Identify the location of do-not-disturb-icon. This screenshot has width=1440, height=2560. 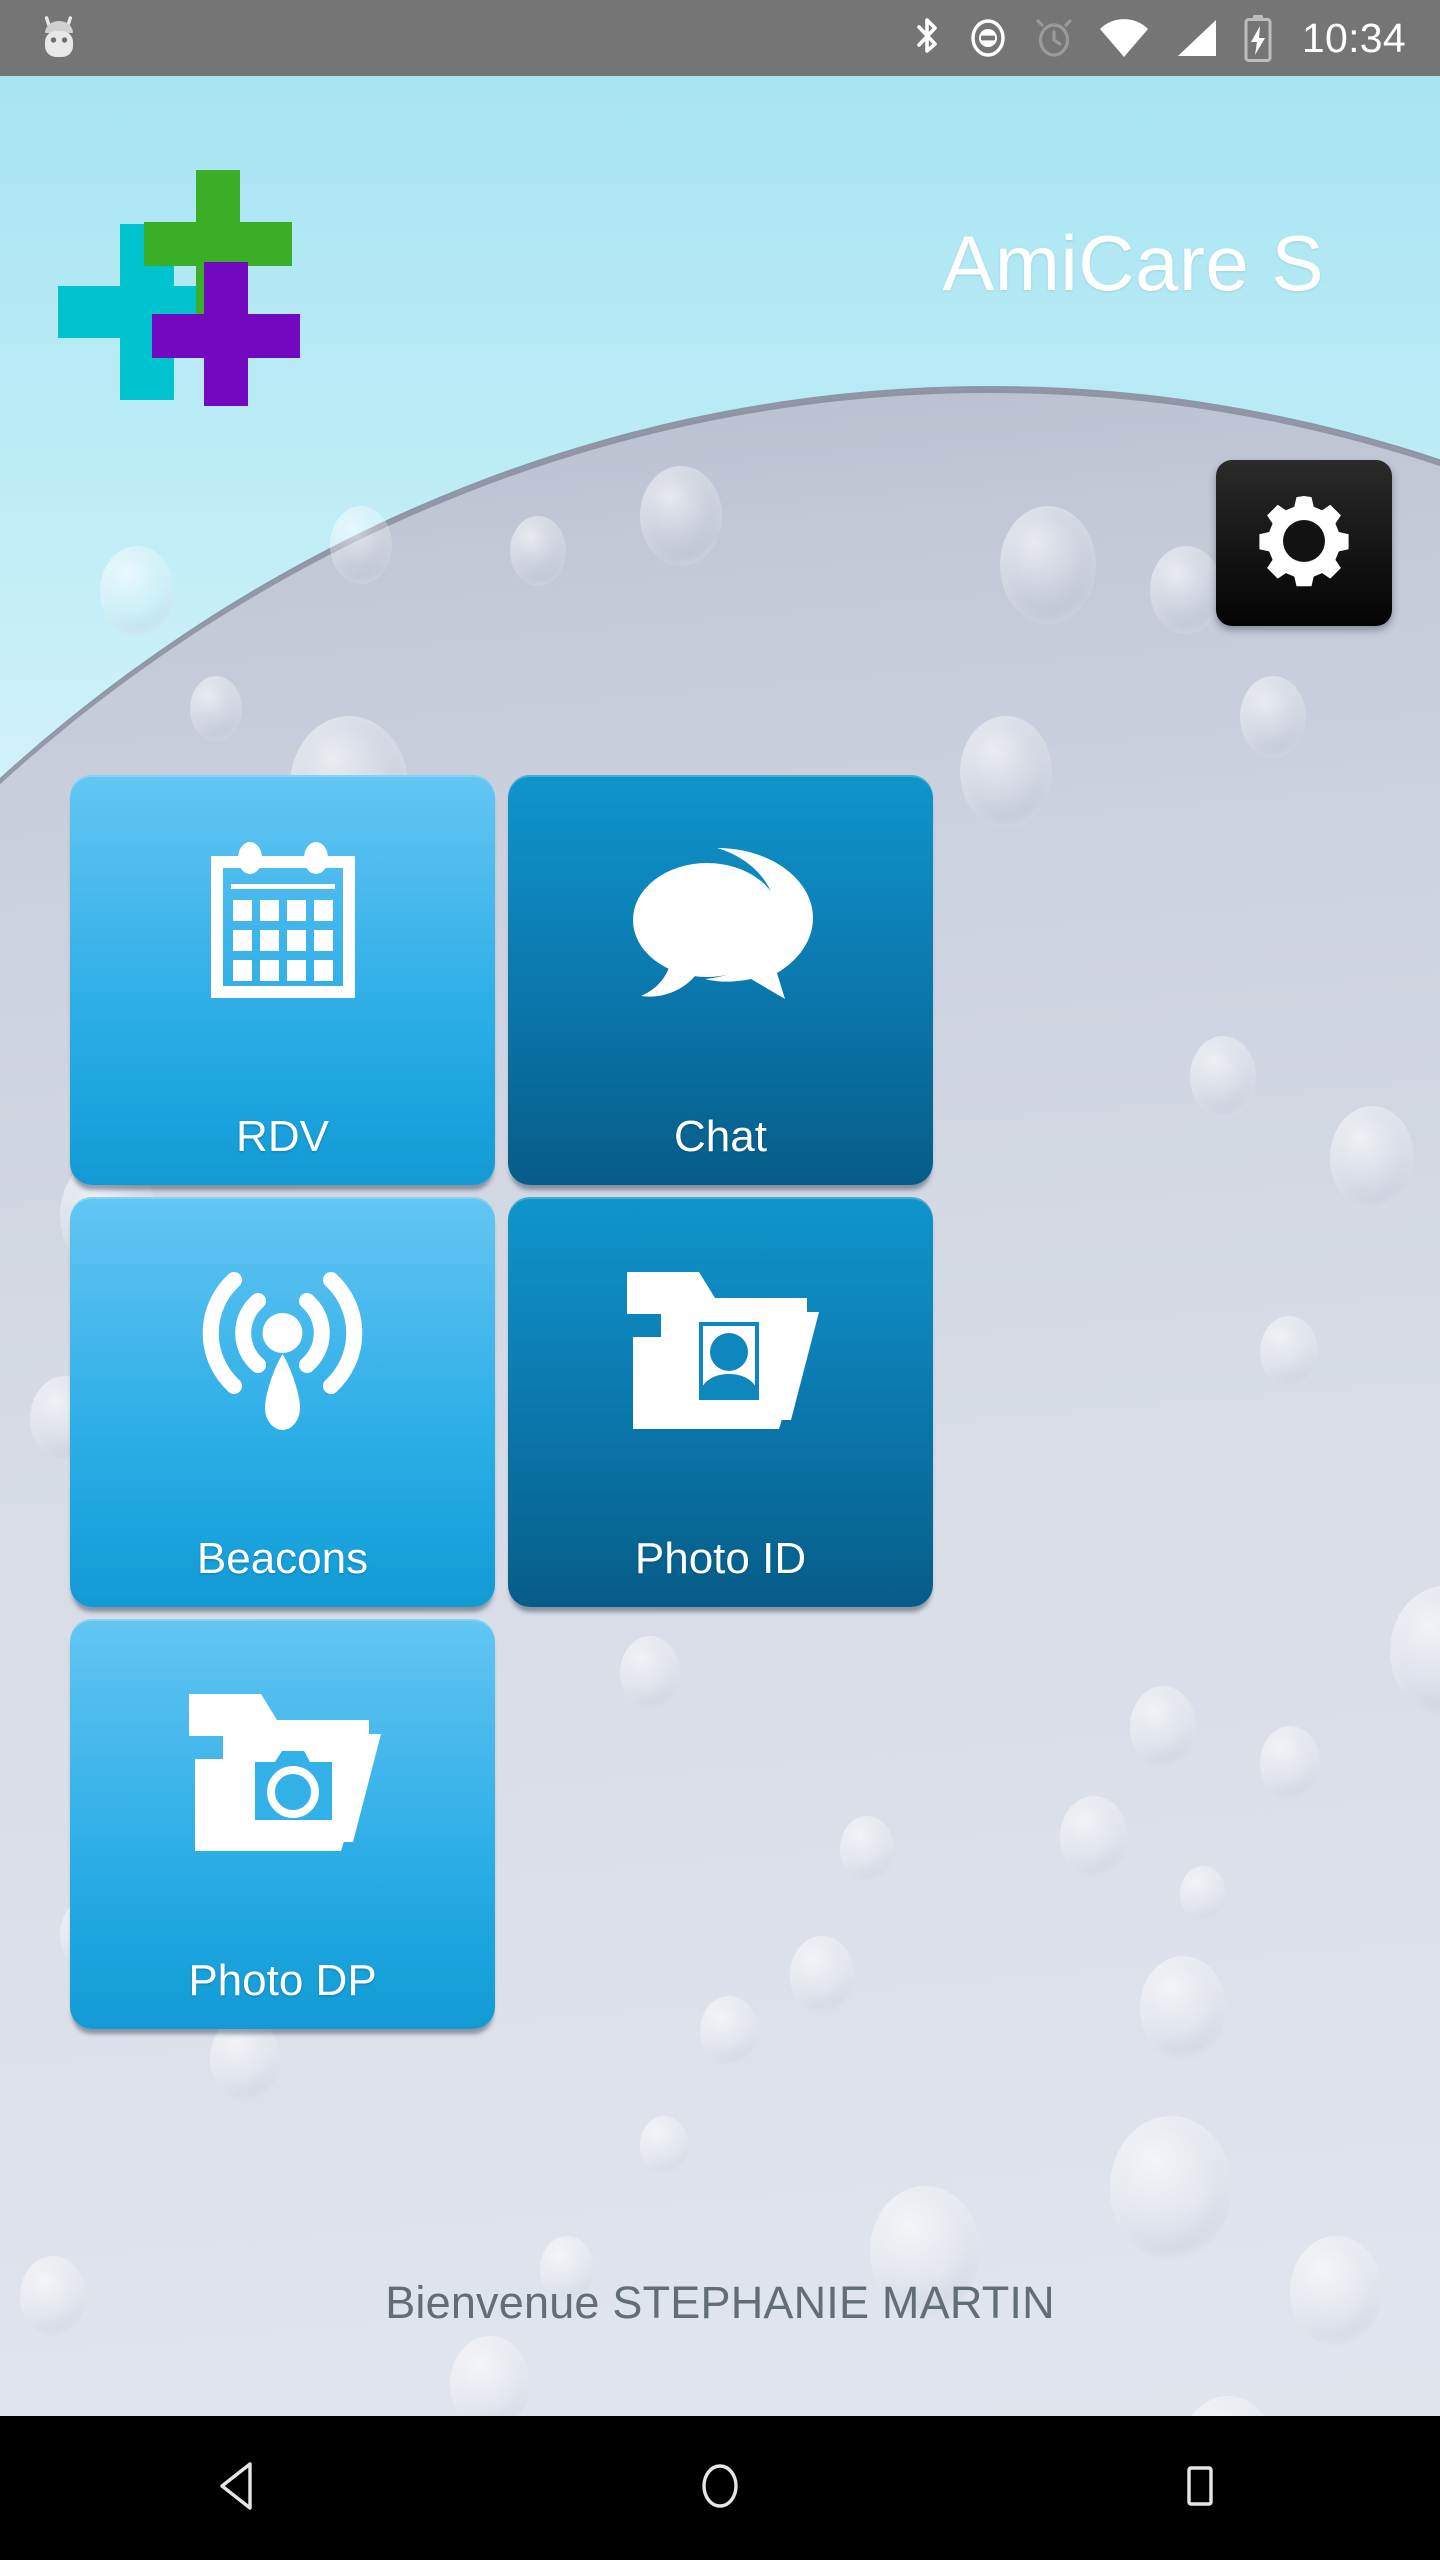
(988, 38).